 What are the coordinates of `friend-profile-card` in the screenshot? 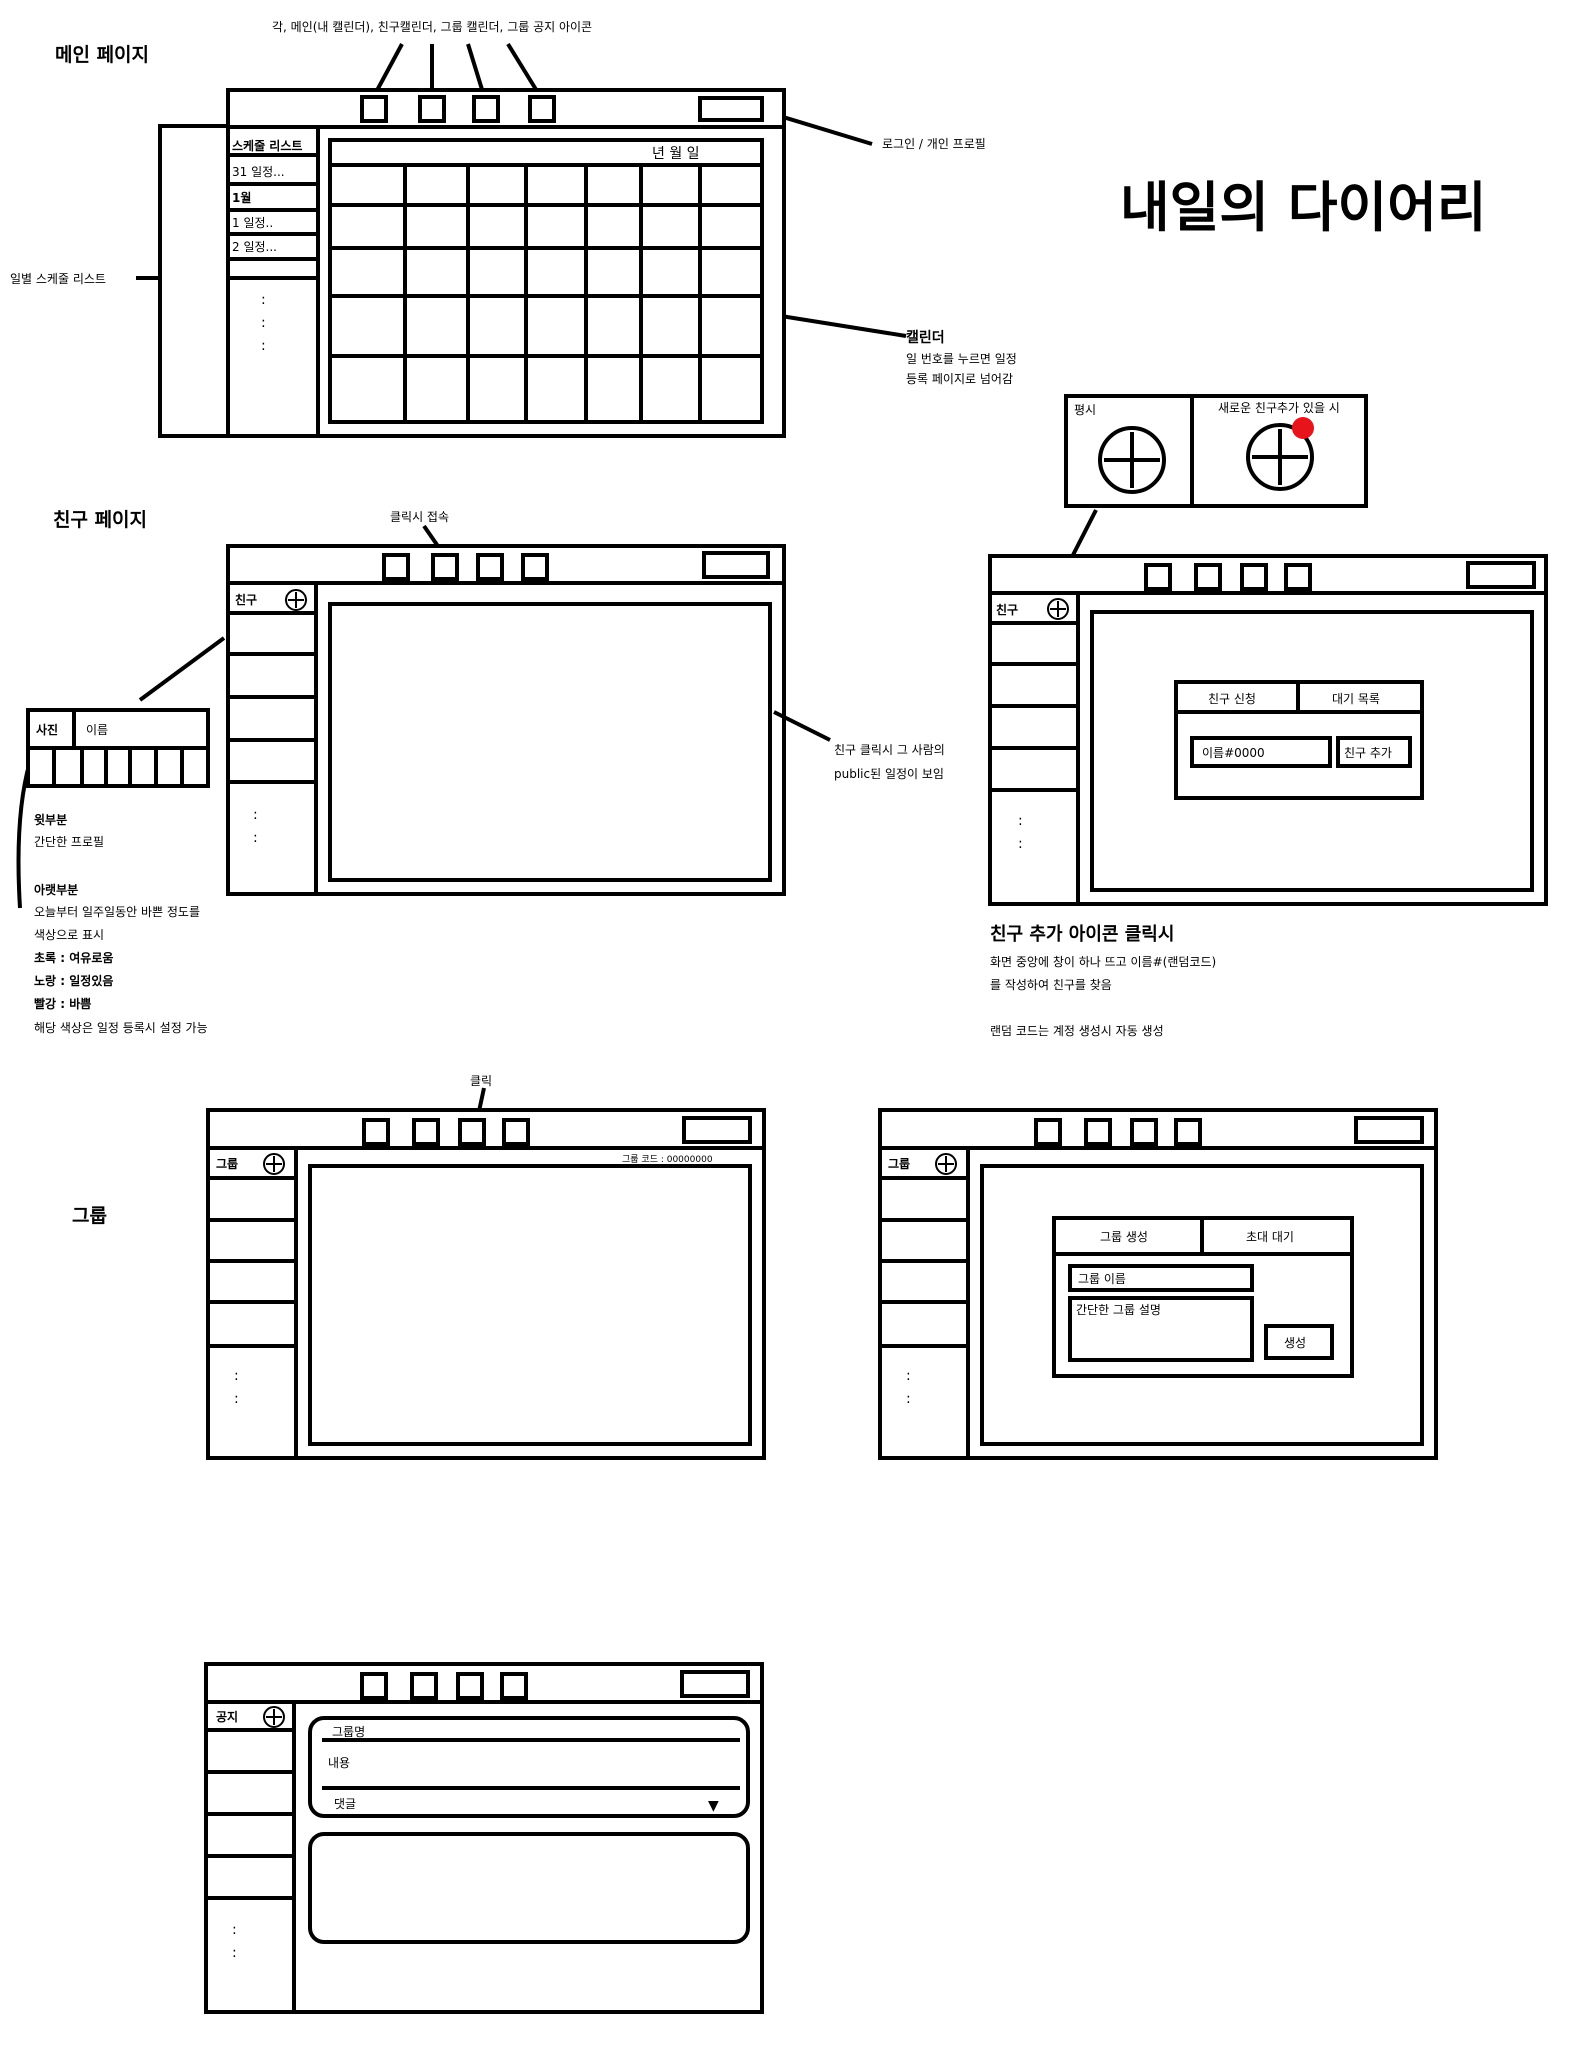 It's located at (118, 748).